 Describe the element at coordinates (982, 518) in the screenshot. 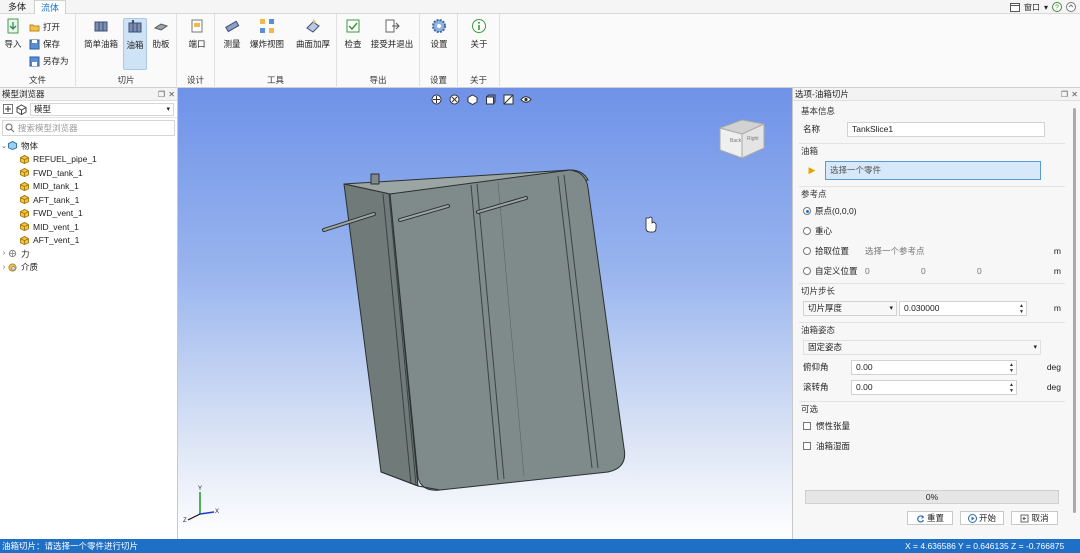

I see `start-button: 开始` at that location.